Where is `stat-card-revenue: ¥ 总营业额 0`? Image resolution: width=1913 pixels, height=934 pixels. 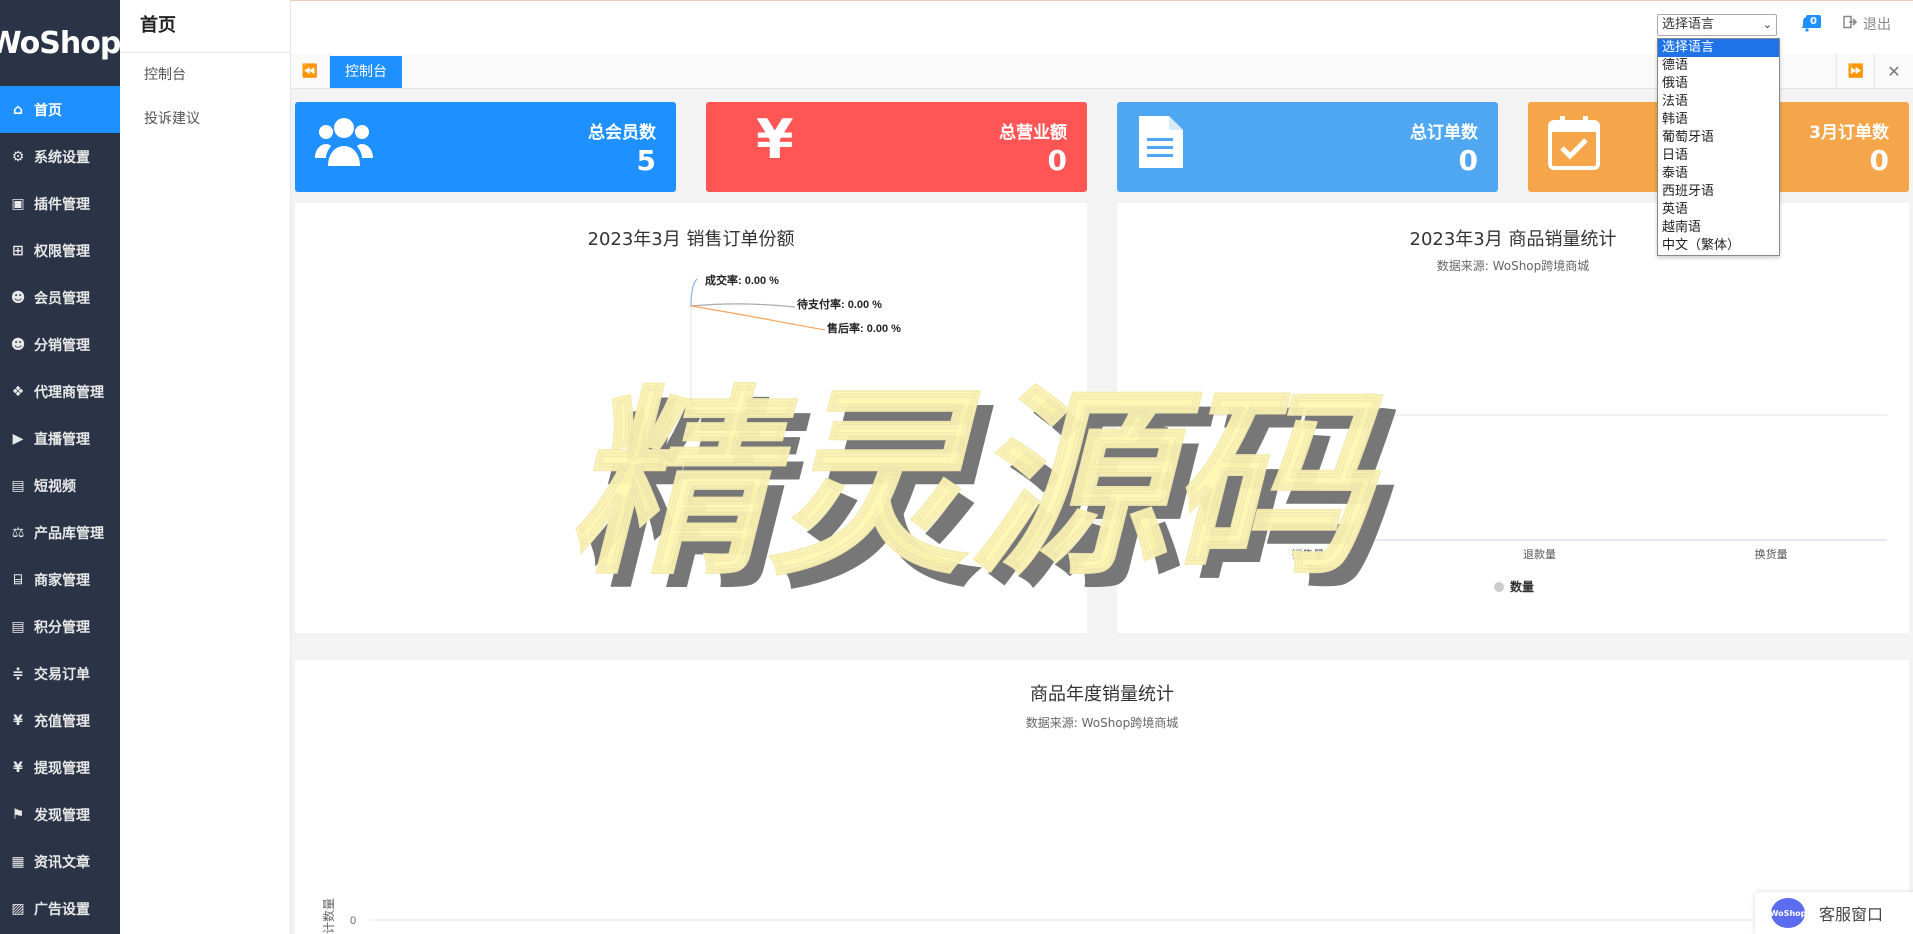 stat-card-revenue: ¥ 总营业额 0 is located at coordinates (896, 147).